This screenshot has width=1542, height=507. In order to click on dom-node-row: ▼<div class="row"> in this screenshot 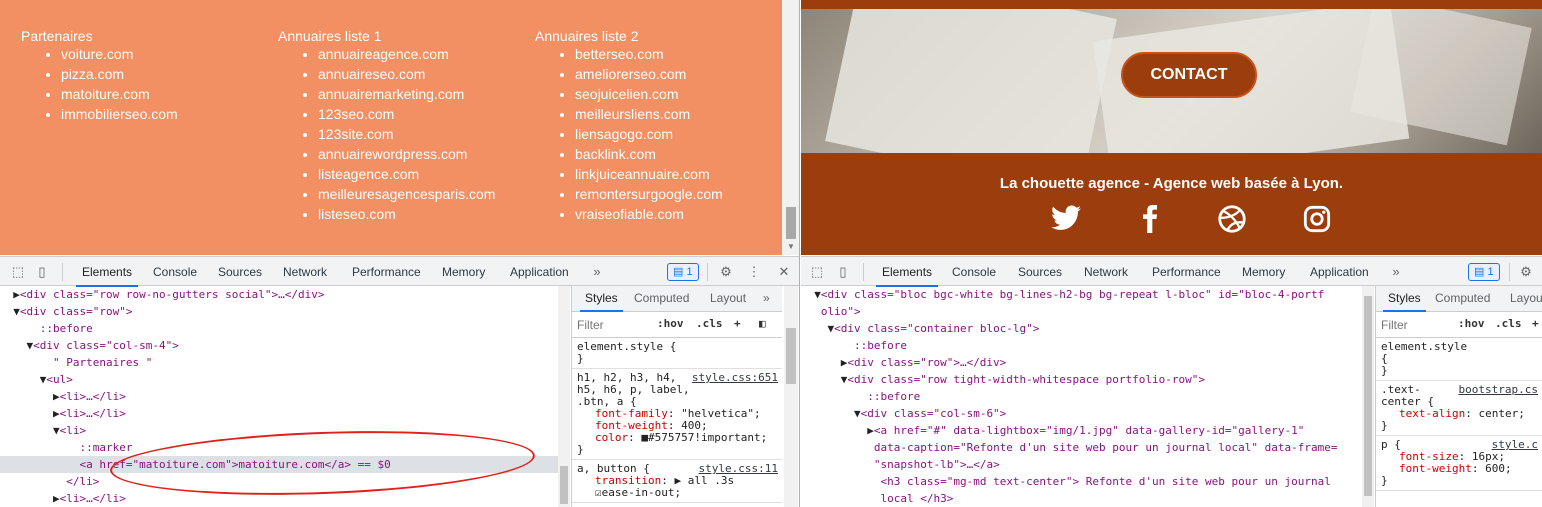, I will do `click(279, 311)`.